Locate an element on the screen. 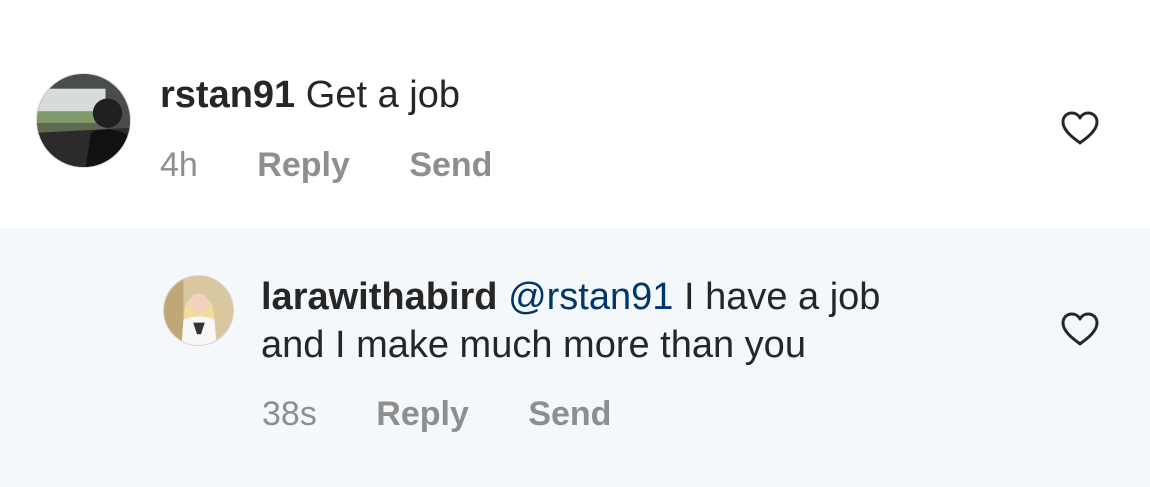 This screenshot has height=487, width=1150. comment-username: rstan91 is located at coordinates (227, 95).